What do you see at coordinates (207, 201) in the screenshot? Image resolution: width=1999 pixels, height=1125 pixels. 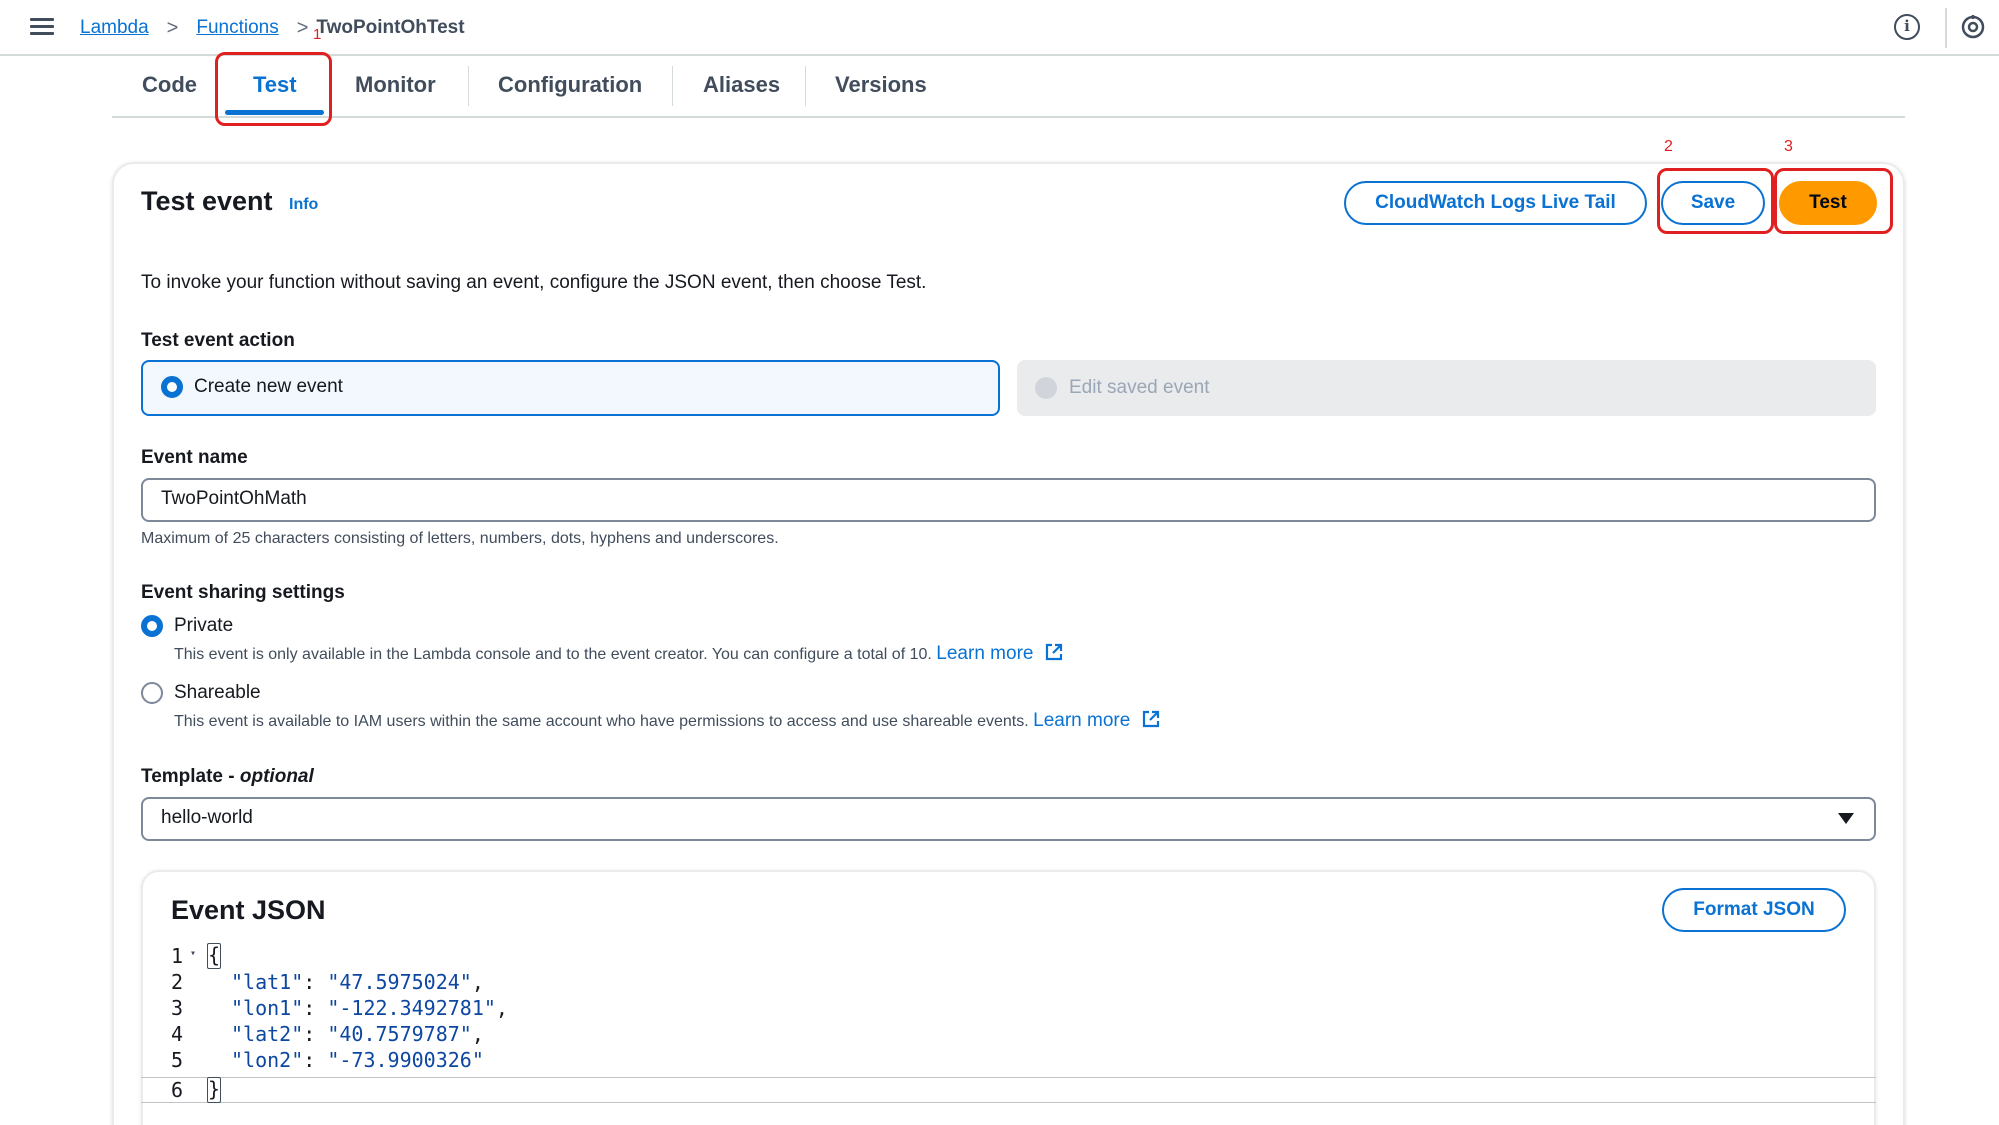 I see `panel-title: Test event` at bounding box center [207, 201].